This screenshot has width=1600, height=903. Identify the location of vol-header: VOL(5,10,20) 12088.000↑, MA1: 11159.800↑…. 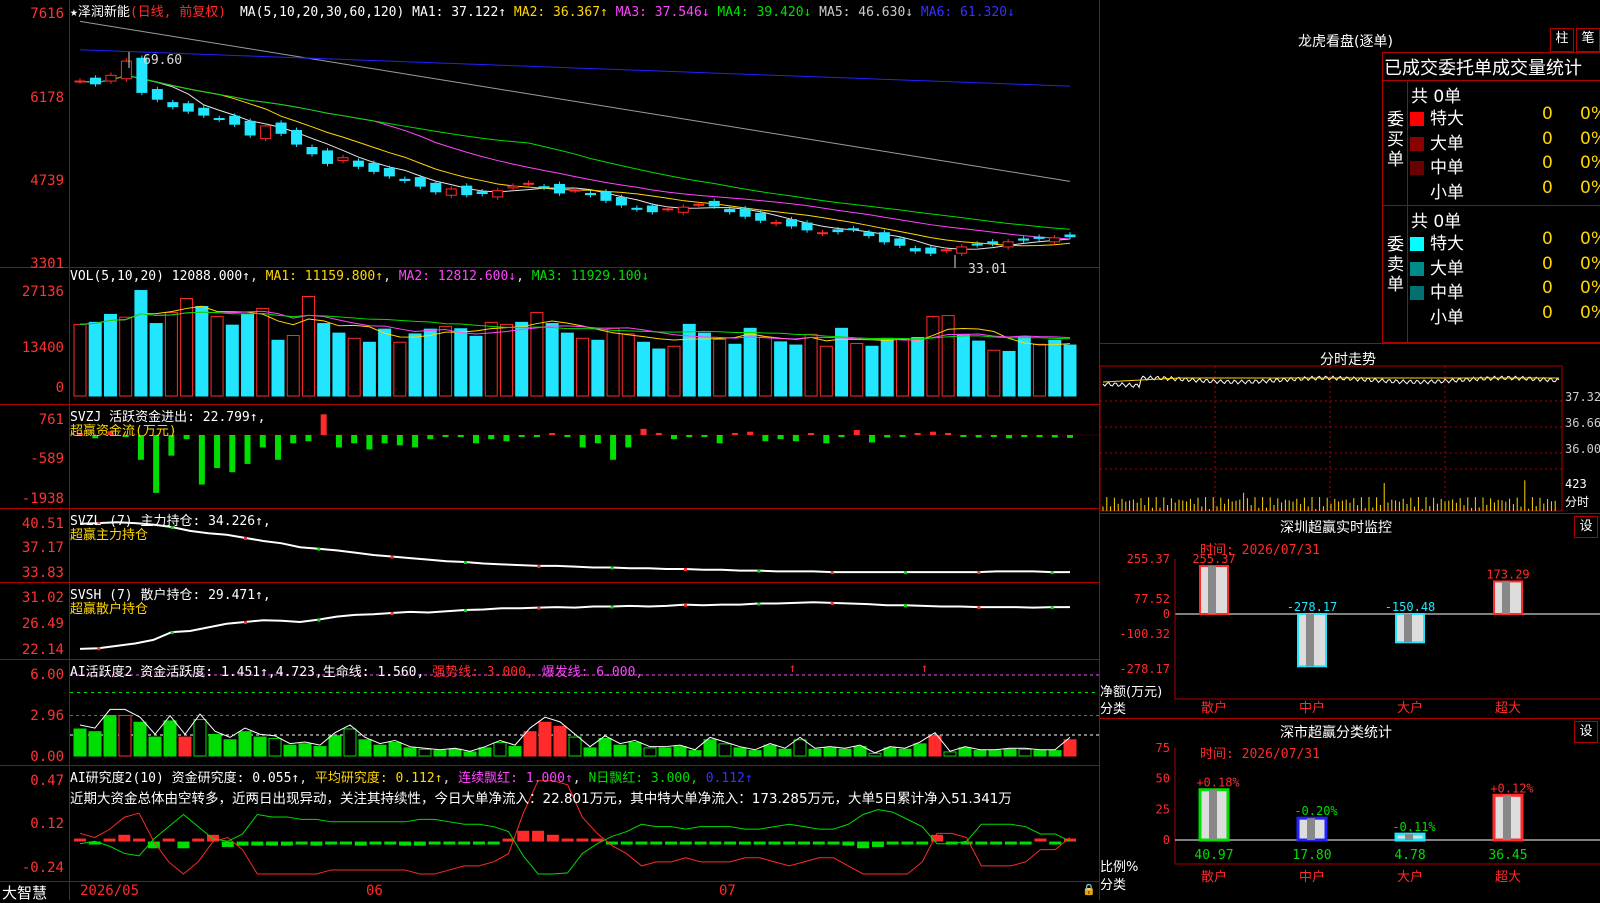
(360, 276).